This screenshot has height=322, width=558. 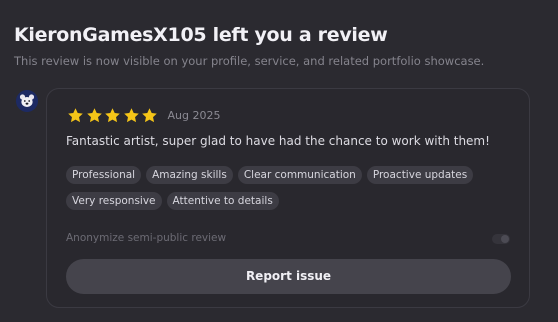 What do you see at coordinates (299, 175) in the screenshot?
I see `review-tag: Clear communication` at bounding box center [299, 175].